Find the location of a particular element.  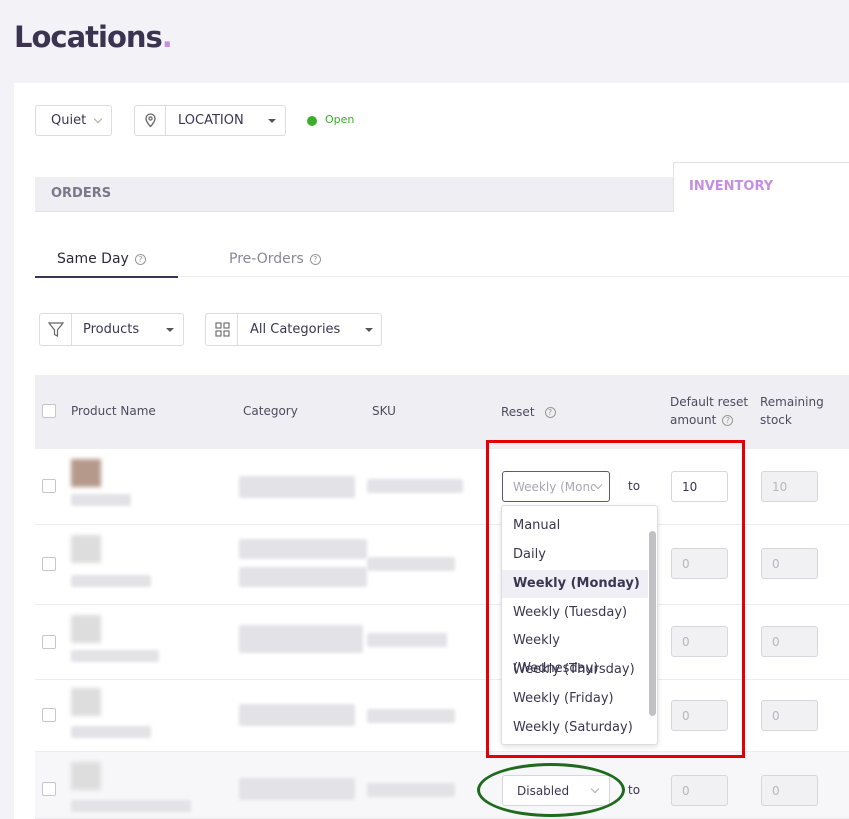

tab-inventory: INVENTORY is located at coordinates (761, 187).